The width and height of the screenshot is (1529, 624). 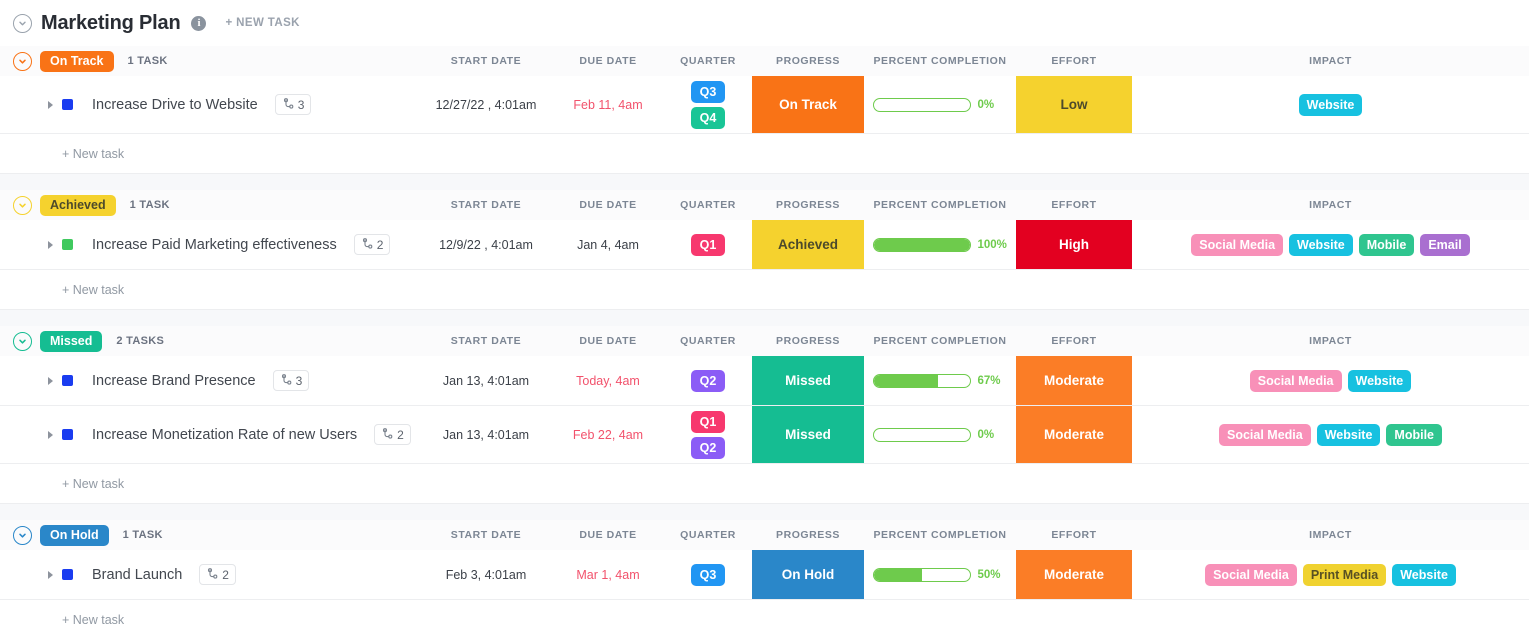 I want to click on task-name: Increase Drive to Website, so click(x=175, y=105).